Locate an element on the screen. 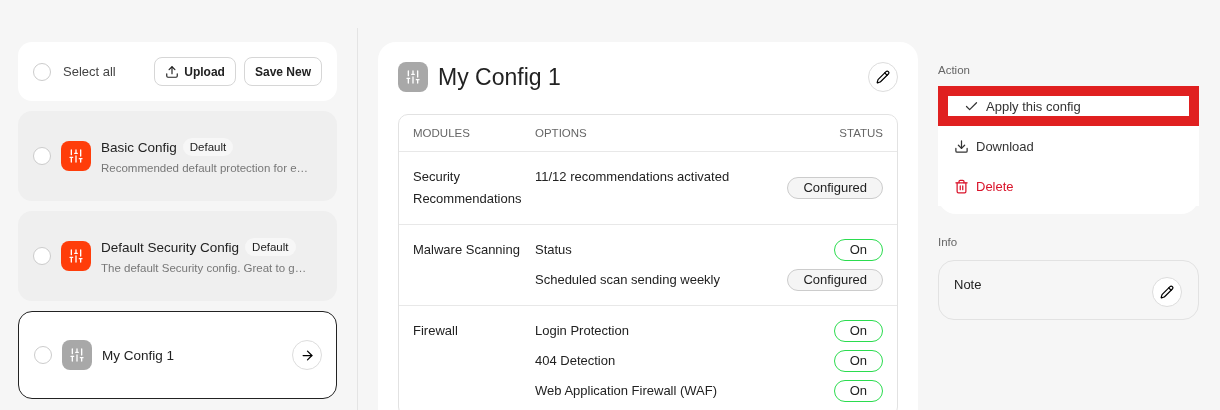  open-button is located at coordinates (307, 355).